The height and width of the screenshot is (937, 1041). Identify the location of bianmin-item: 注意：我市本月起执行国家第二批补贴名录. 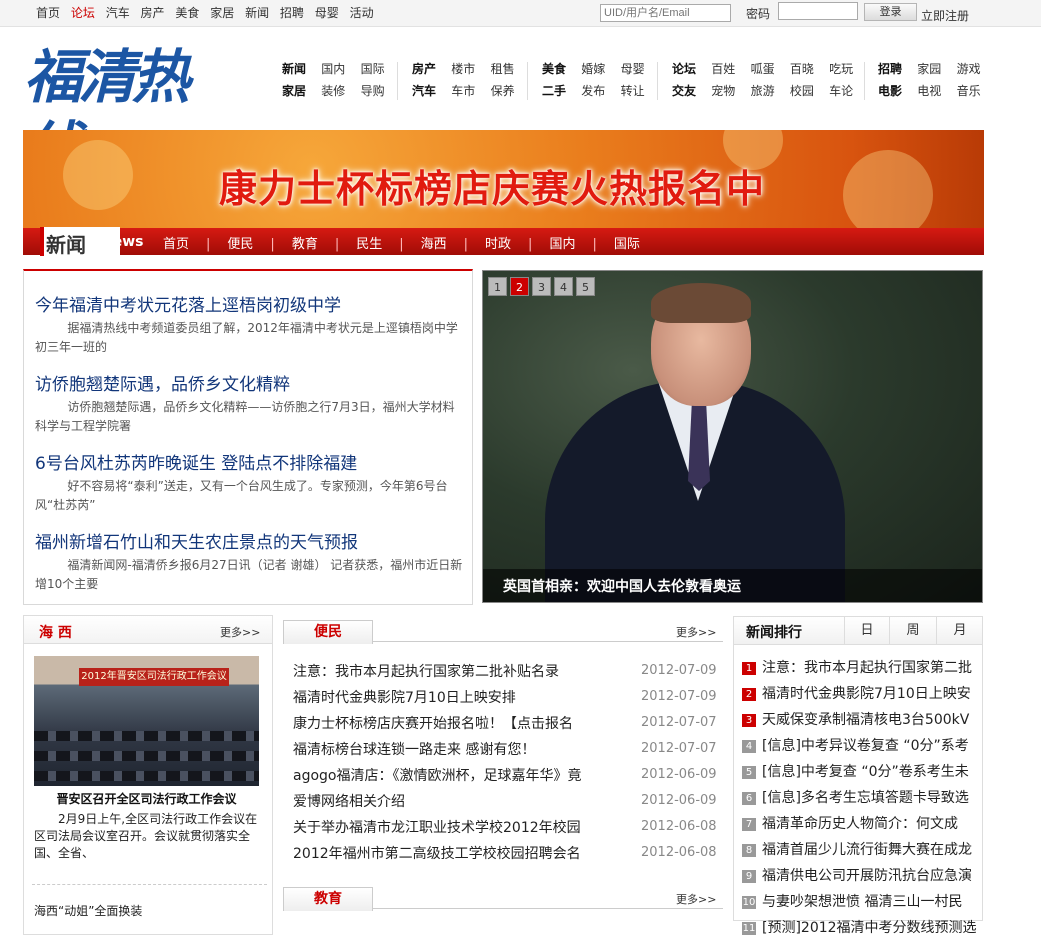
(426, 671).